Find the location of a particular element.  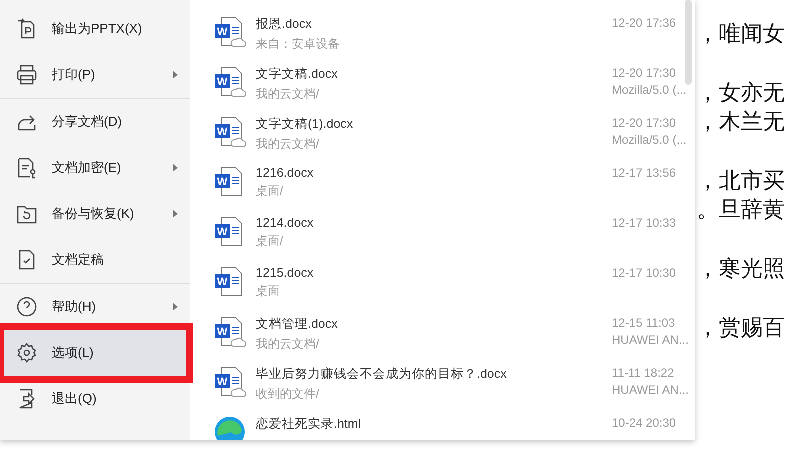

file-time: 12-15 11:03 is located at coordinates (644, 323).